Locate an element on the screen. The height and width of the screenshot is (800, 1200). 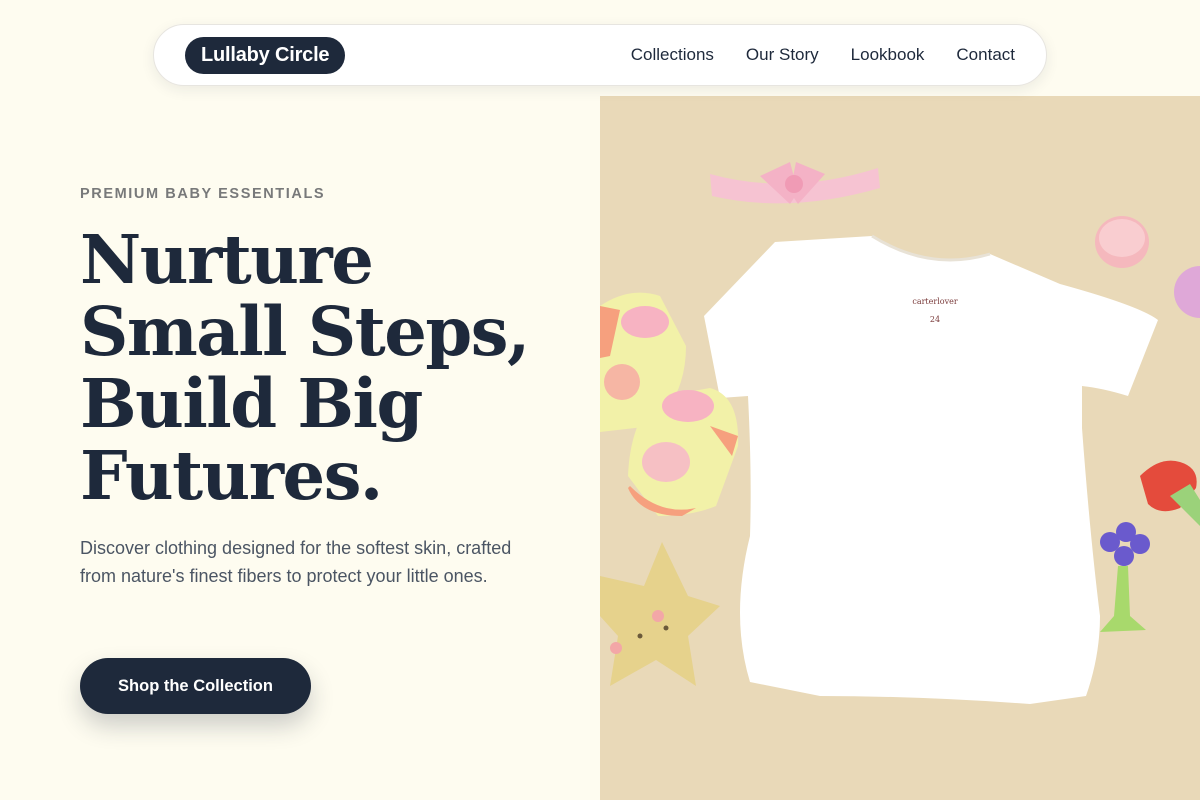
headline-line-3: Build Big is located at coordinates (251, 403).